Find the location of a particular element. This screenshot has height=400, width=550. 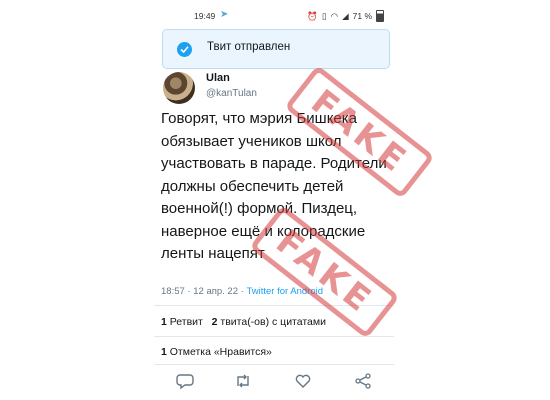

share-icon is located at coordinates (363, 381).